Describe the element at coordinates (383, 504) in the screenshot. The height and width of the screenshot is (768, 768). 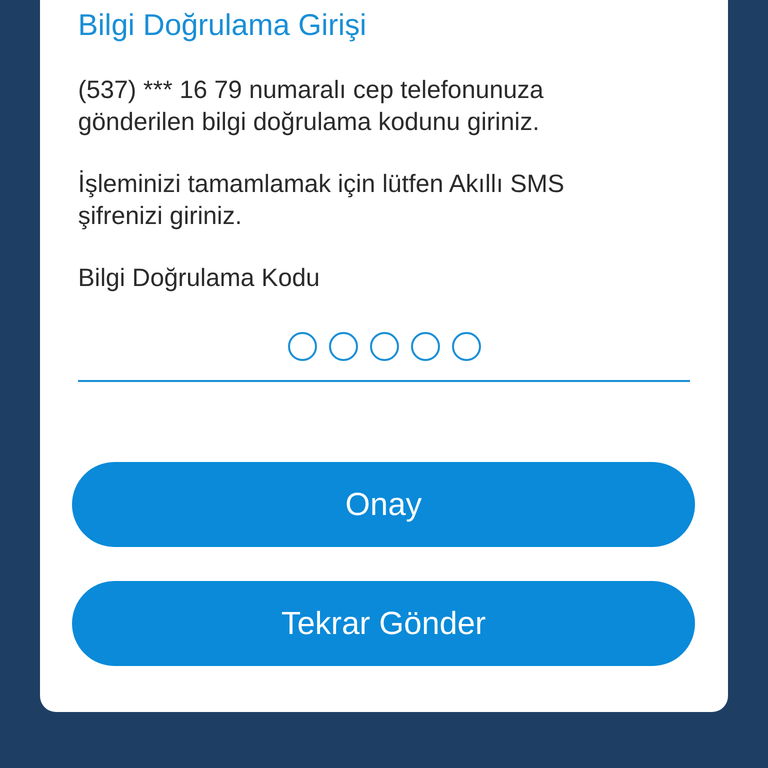
I see `action-button: Onay` at that location.